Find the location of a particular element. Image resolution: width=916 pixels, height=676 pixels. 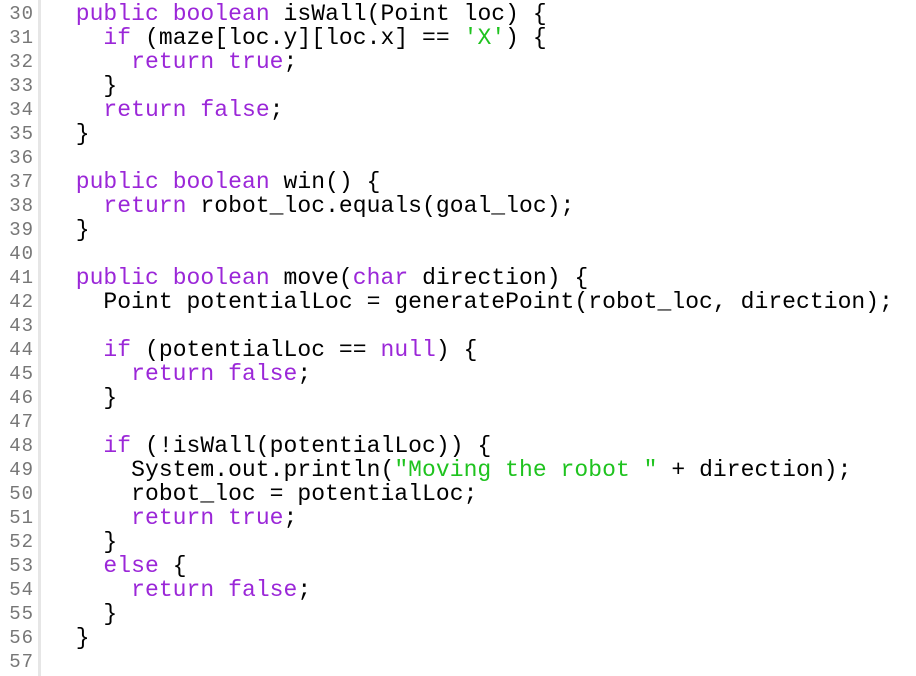

code-token: + direction); is located at coordinates (754, 470).